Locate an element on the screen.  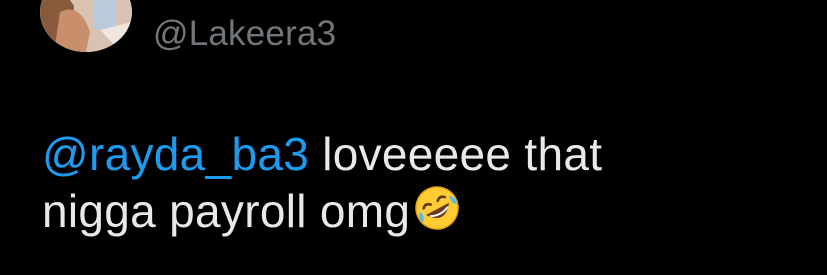
tweet-text-line1: loveeeee that is located at coordinates (456, 154).